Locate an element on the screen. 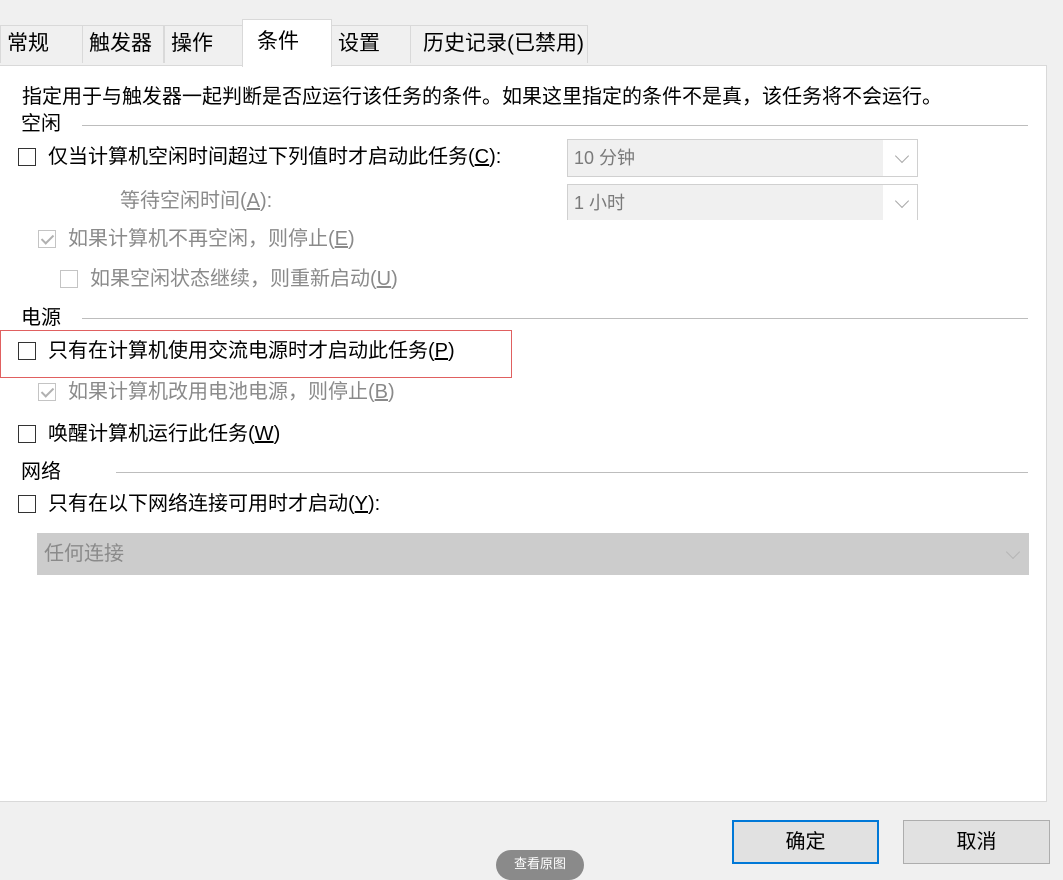  network-connection-value: 任何连接 is located at coordinates (84, 554).